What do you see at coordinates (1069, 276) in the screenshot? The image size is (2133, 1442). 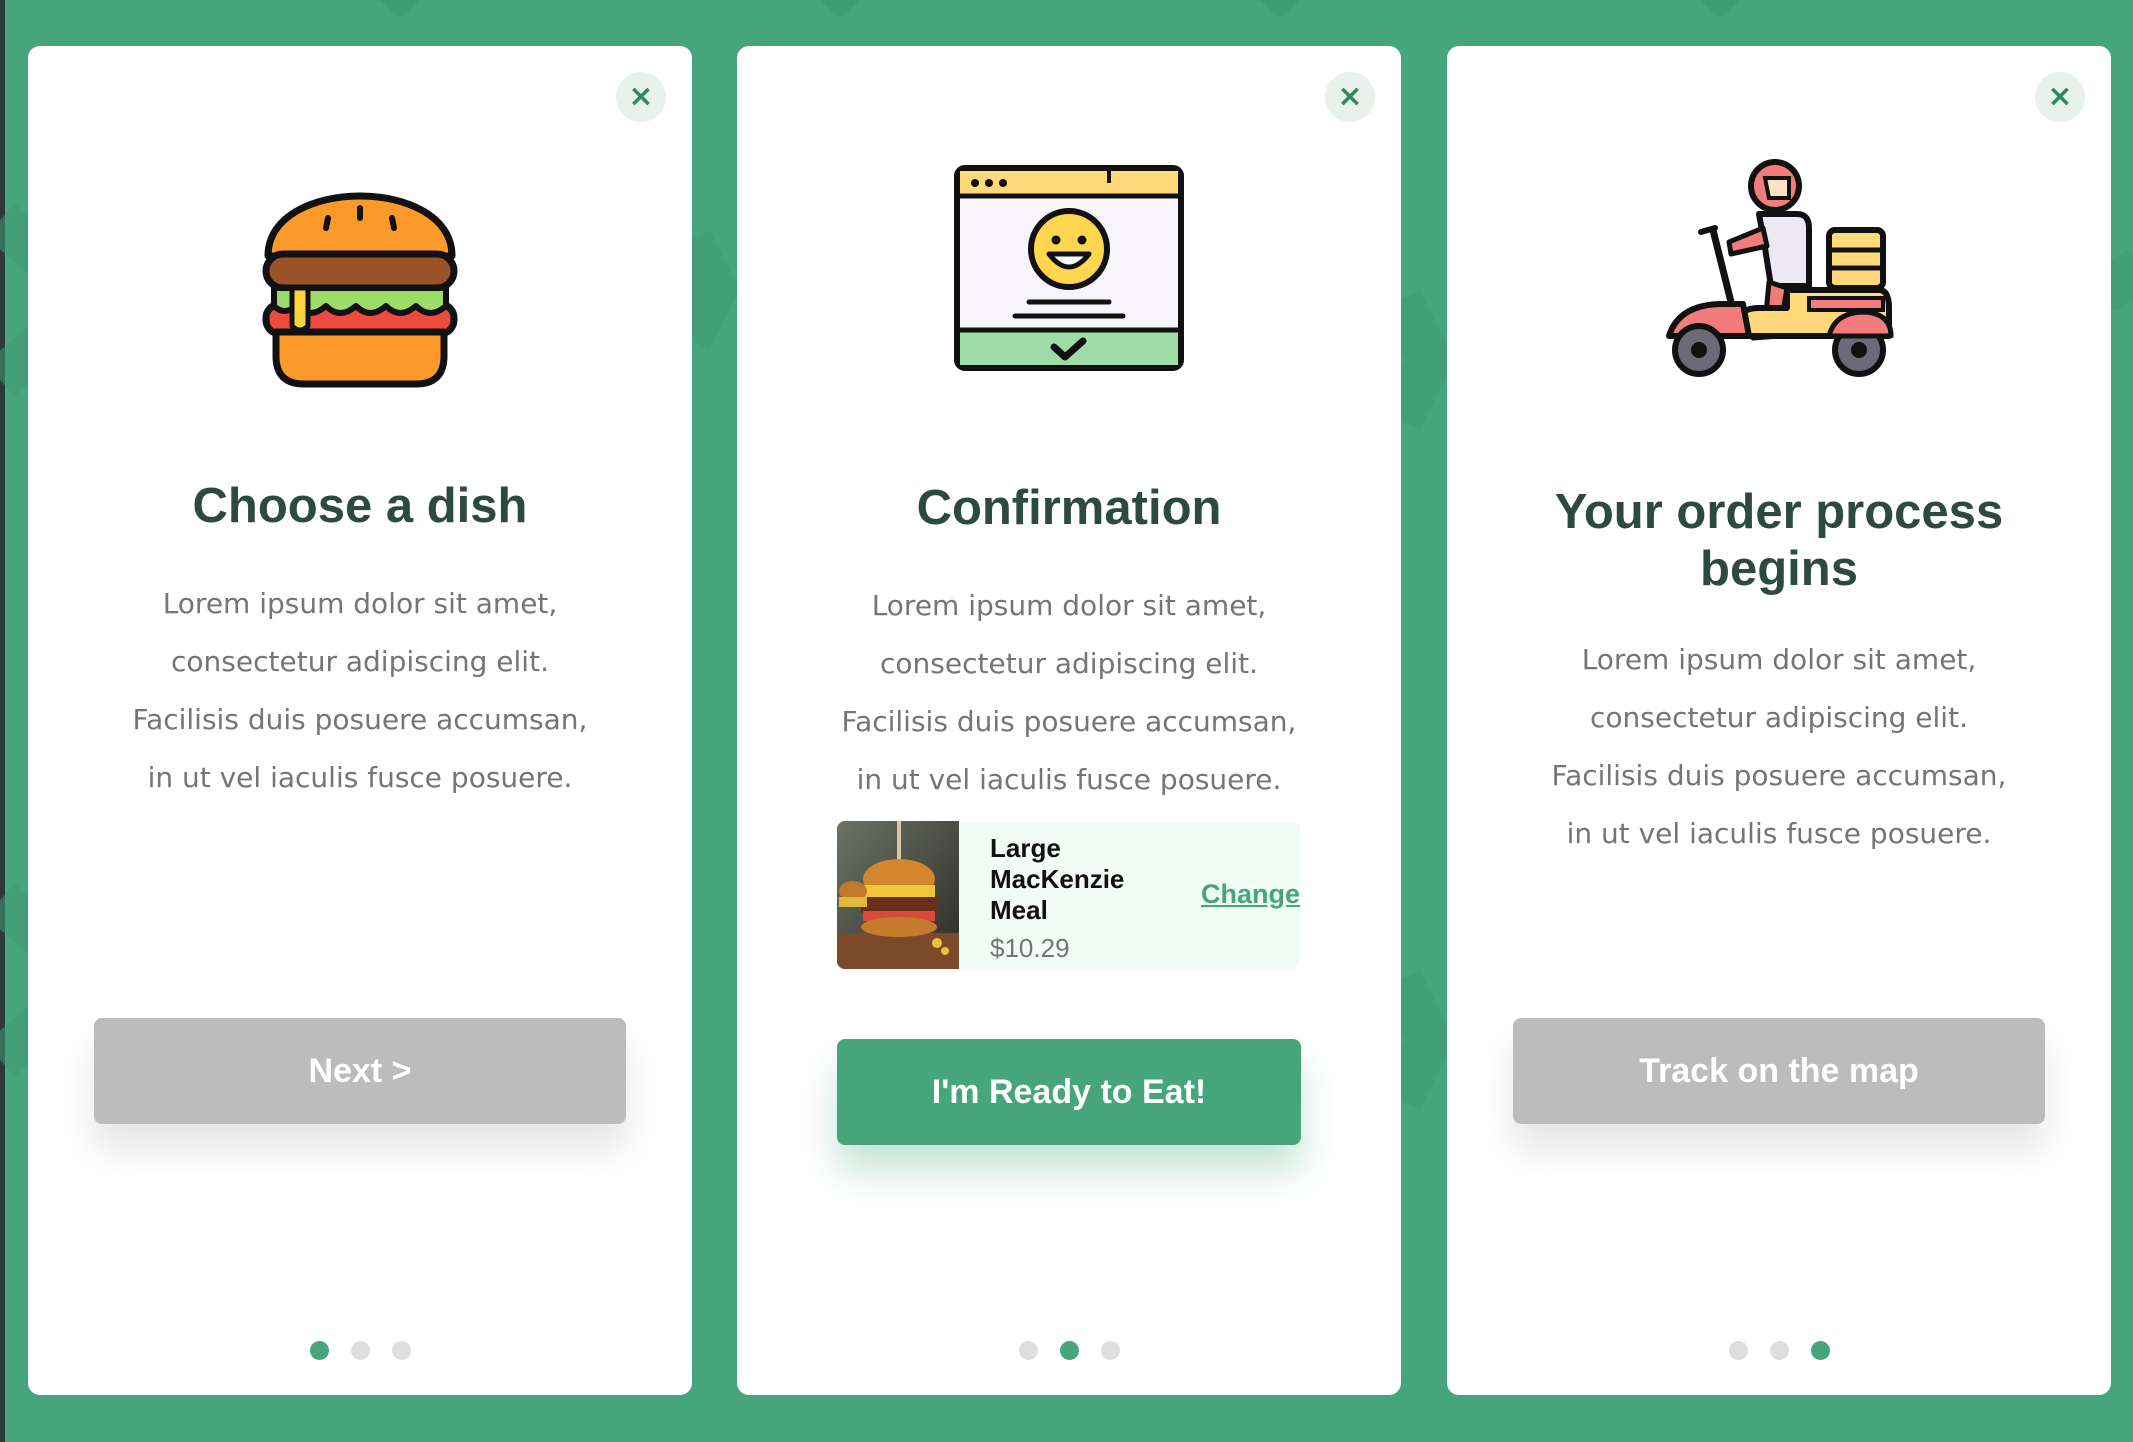 I see `confirmation-icon` at bounding box center [1069, 276].